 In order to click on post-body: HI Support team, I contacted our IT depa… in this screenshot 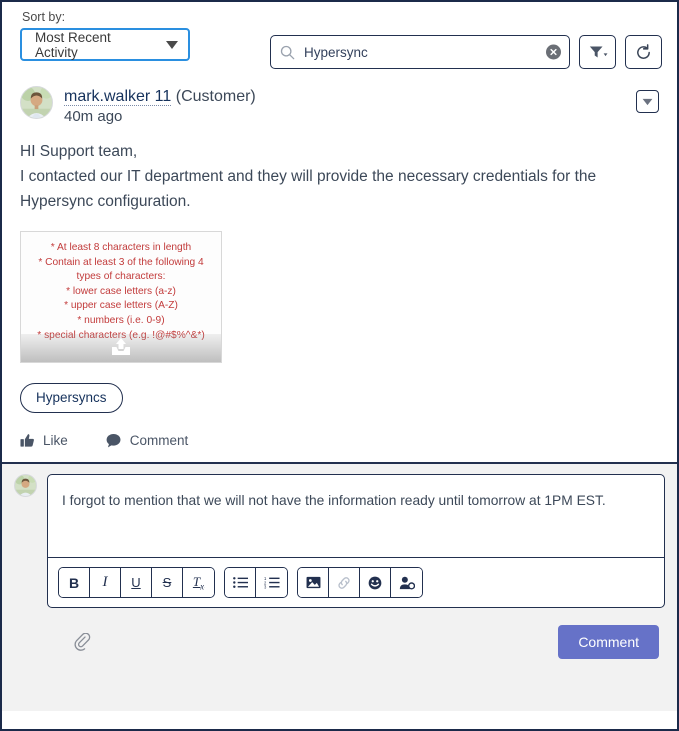, I will do `click(339, 176)`.